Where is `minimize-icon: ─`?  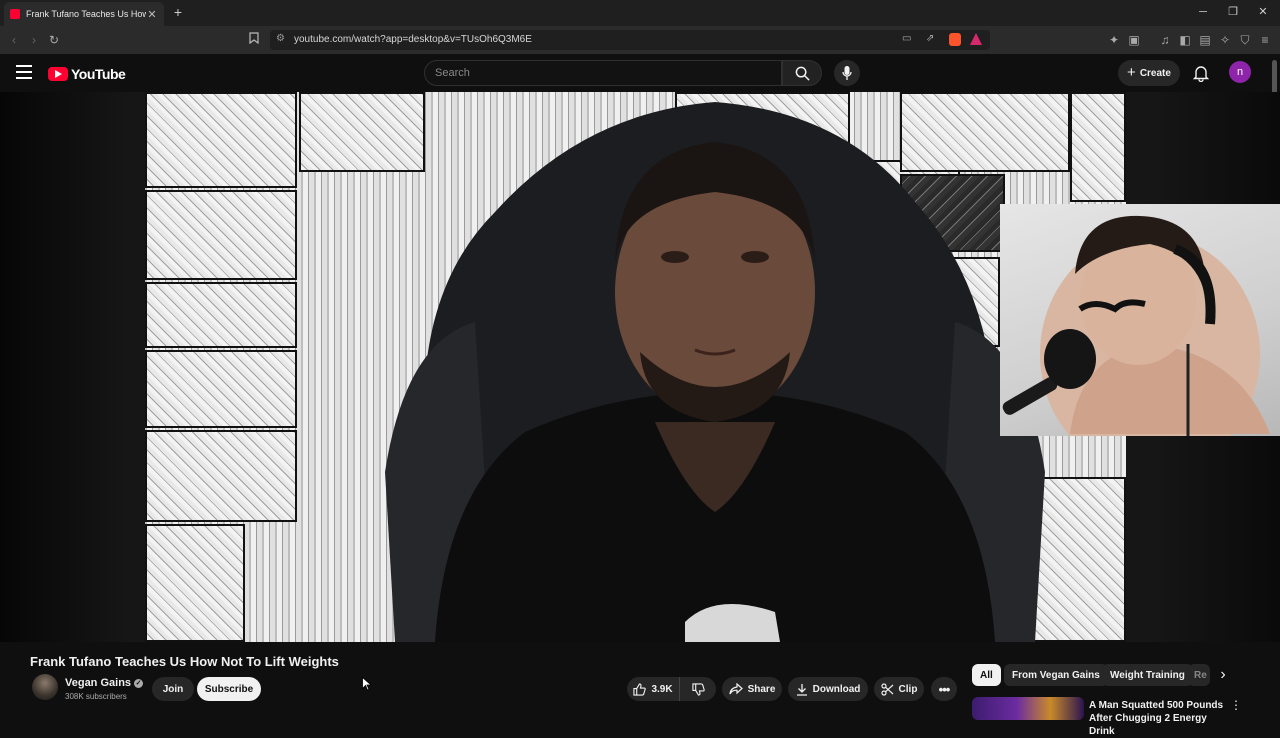 minimize-icon: ─ is located at coordinates (1203, 12).